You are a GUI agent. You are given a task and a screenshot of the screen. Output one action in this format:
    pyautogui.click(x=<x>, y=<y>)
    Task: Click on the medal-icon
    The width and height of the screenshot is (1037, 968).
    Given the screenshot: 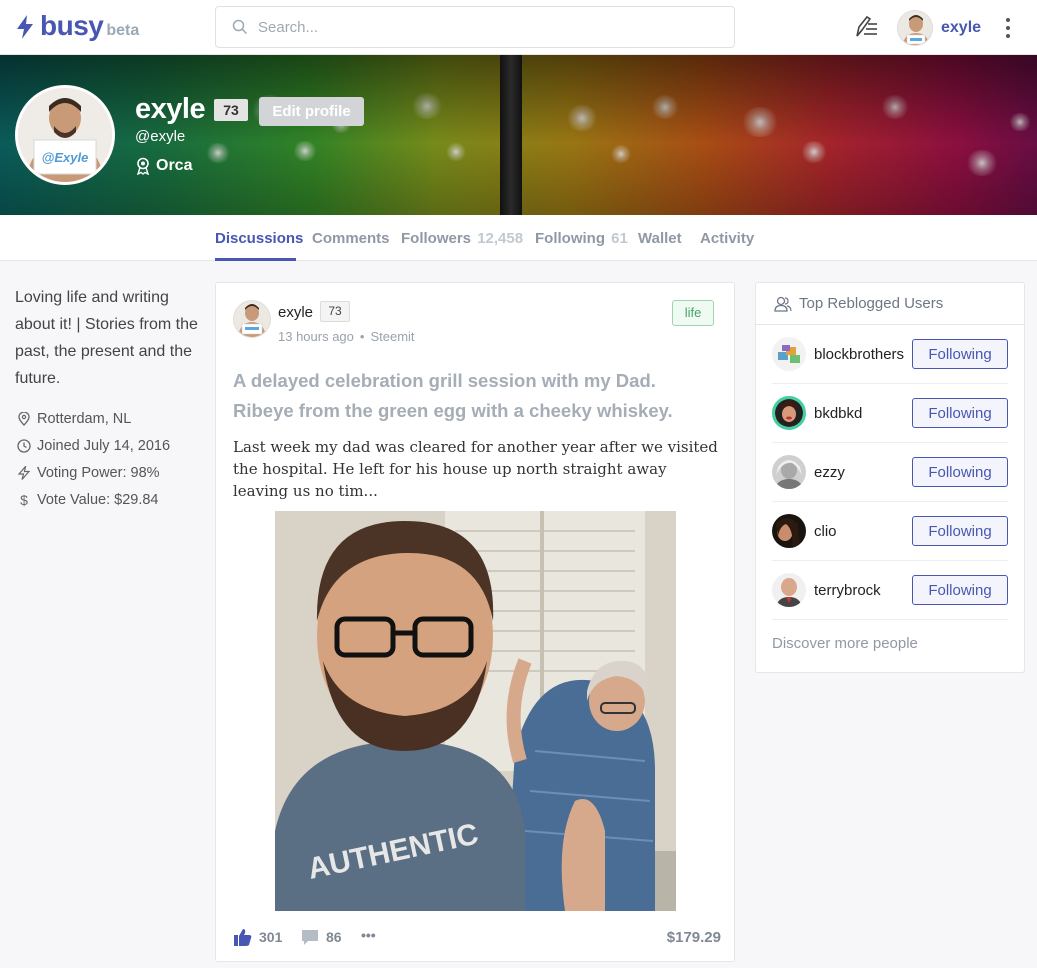 What is the action you would take?
    pyautogui.click(x=143, y=166)
    